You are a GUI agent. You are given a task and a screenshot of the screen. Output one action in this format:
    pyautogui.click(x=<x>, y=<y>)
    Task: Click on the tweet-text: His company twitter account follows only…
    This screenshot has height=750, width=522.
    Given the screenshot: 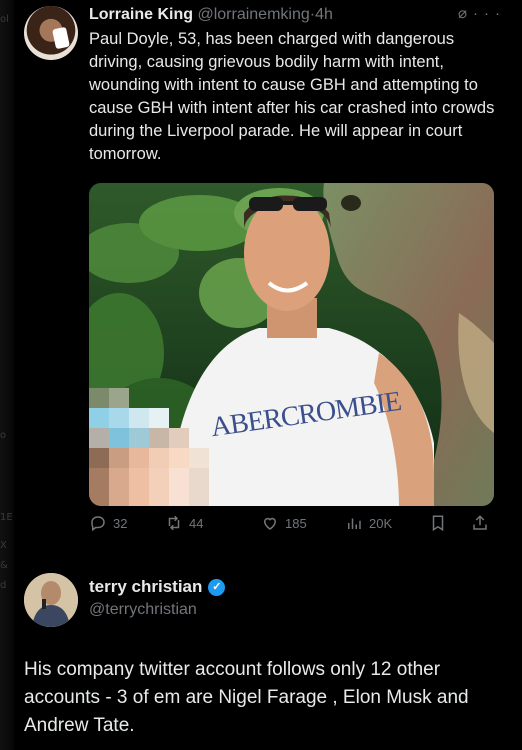 What is the action you would take?
    pyautogui.click(x=246, y=697)
    